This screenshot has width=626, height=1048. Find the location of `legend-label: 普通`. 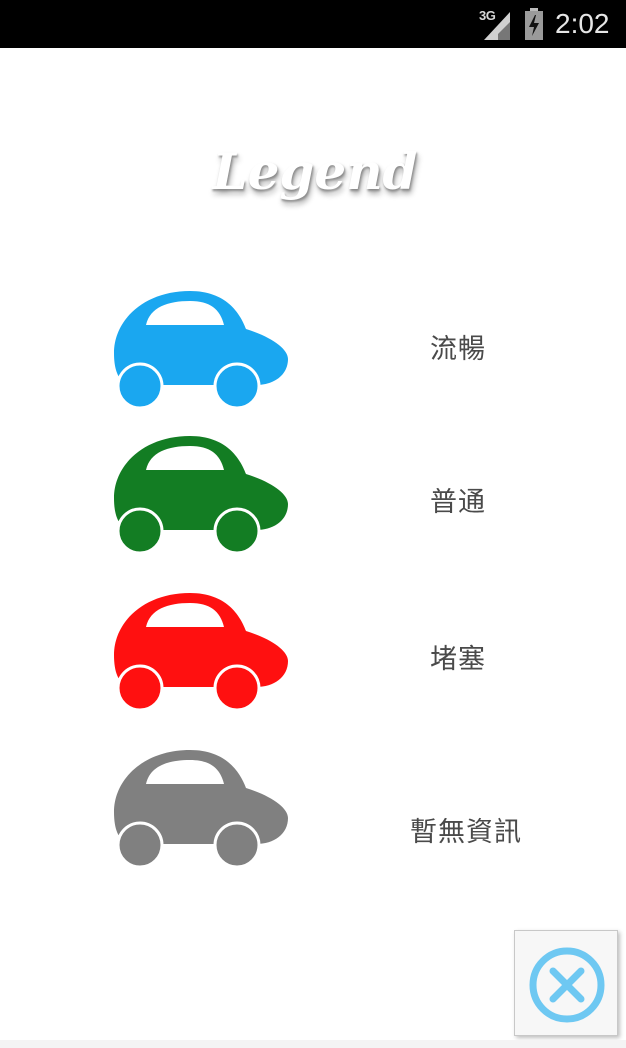

legend-label: 普通 is located at coordinates (458, 502).